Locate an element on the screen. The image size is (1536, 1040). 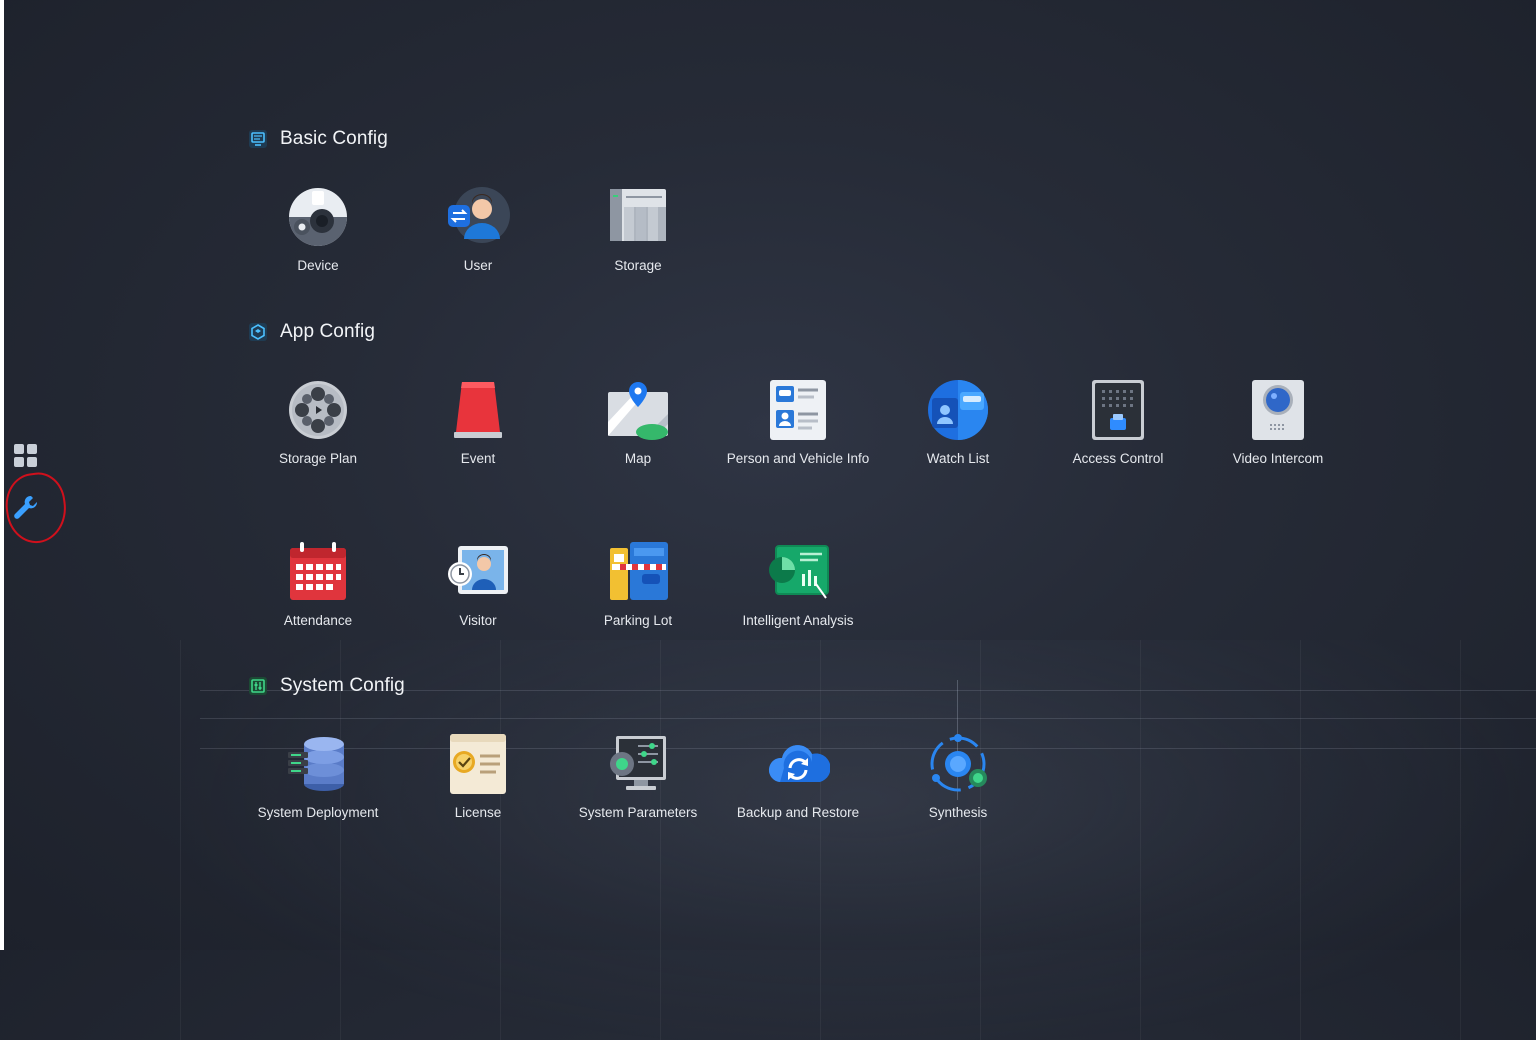
left-sidebar is located at coordinates (36, 475).